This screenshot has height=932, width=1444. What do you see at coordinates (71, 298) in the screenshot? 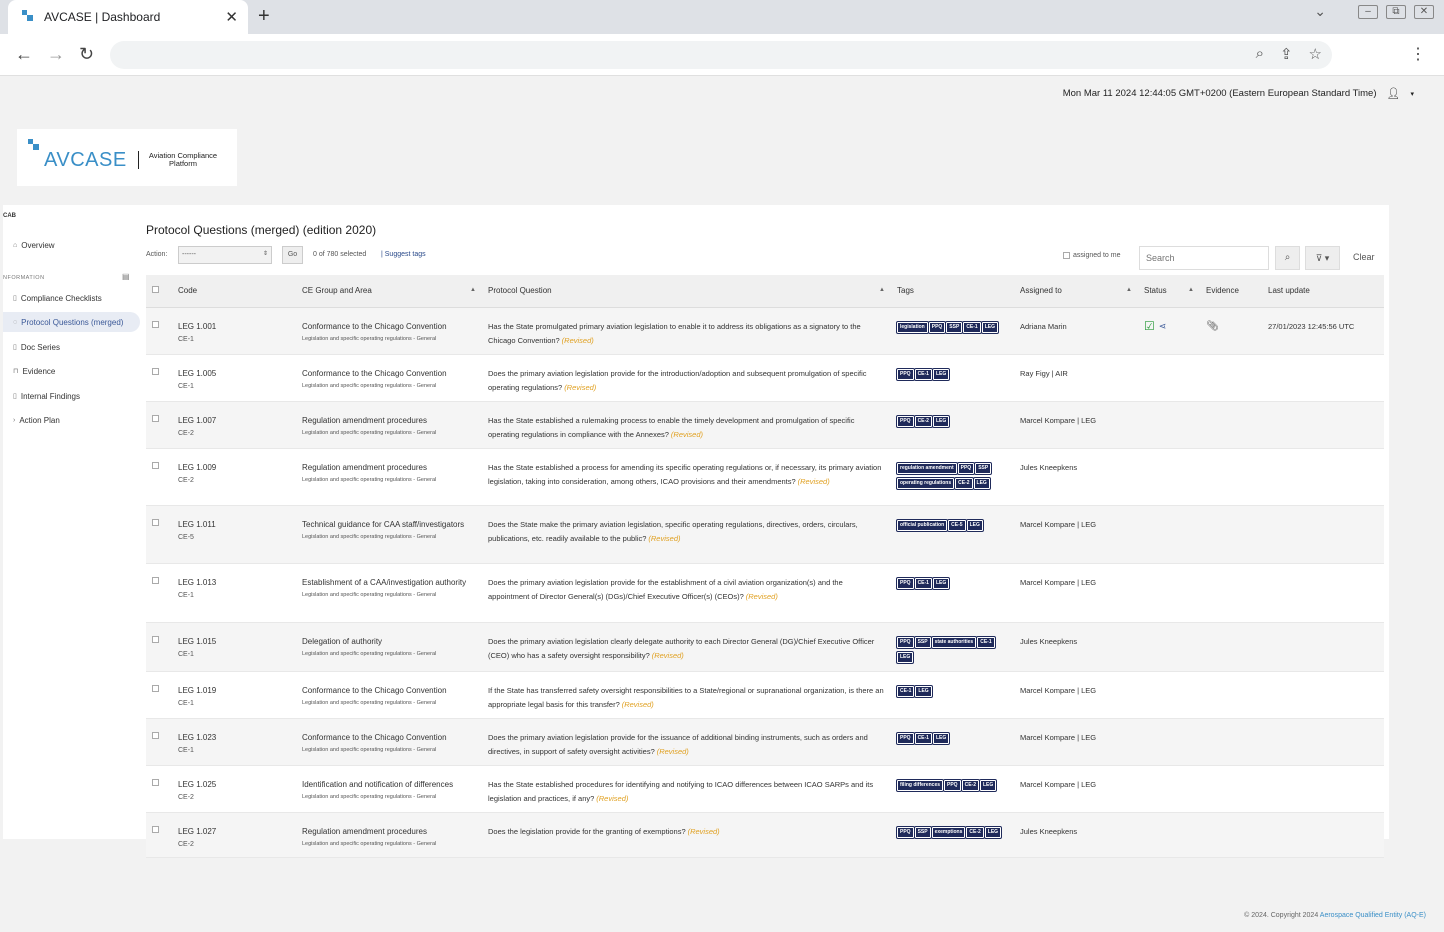
I see `sidebar-item-compliance-checklists: ▯ Compliance Checklists` at bounding box center [71, 298].